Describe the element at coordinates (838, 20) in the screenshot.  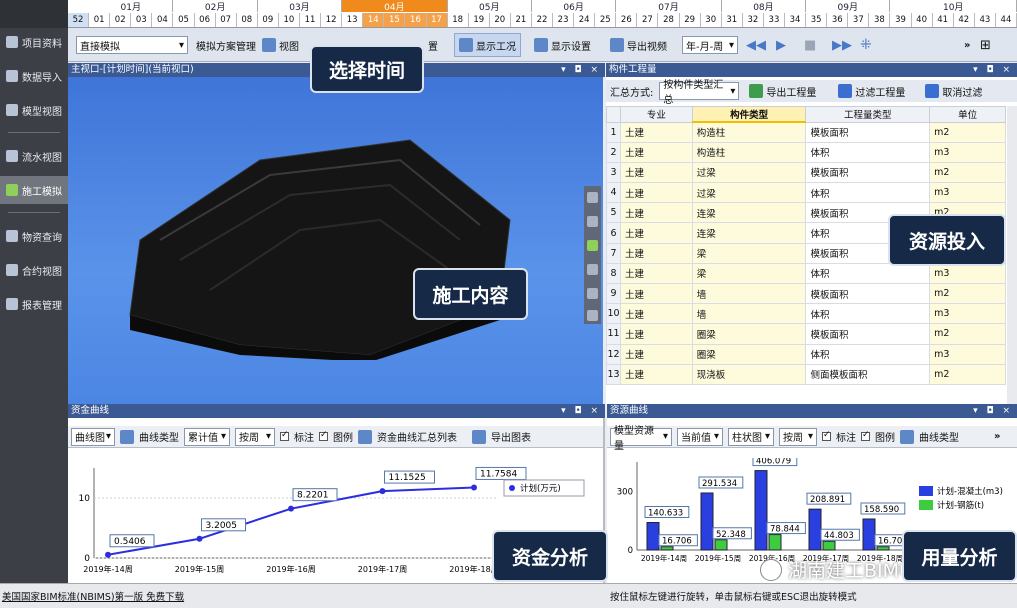
I see `timeline-week: 36` at that location.